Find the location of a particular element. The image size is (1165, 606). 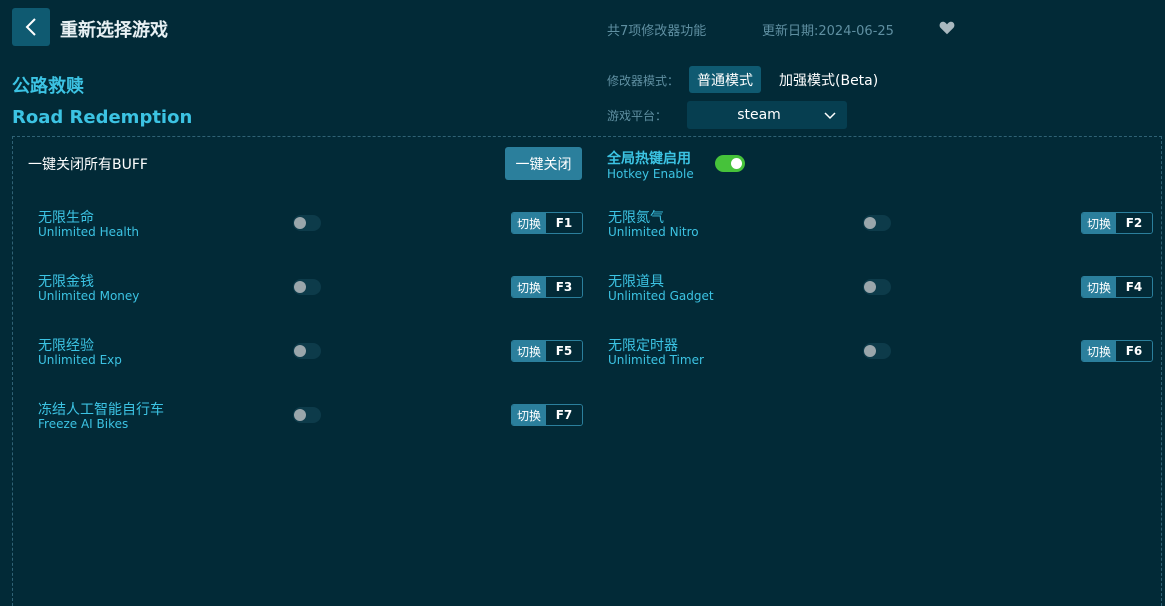

option-label-en: Unlimited Gadget is located at coordinates (661, 296).